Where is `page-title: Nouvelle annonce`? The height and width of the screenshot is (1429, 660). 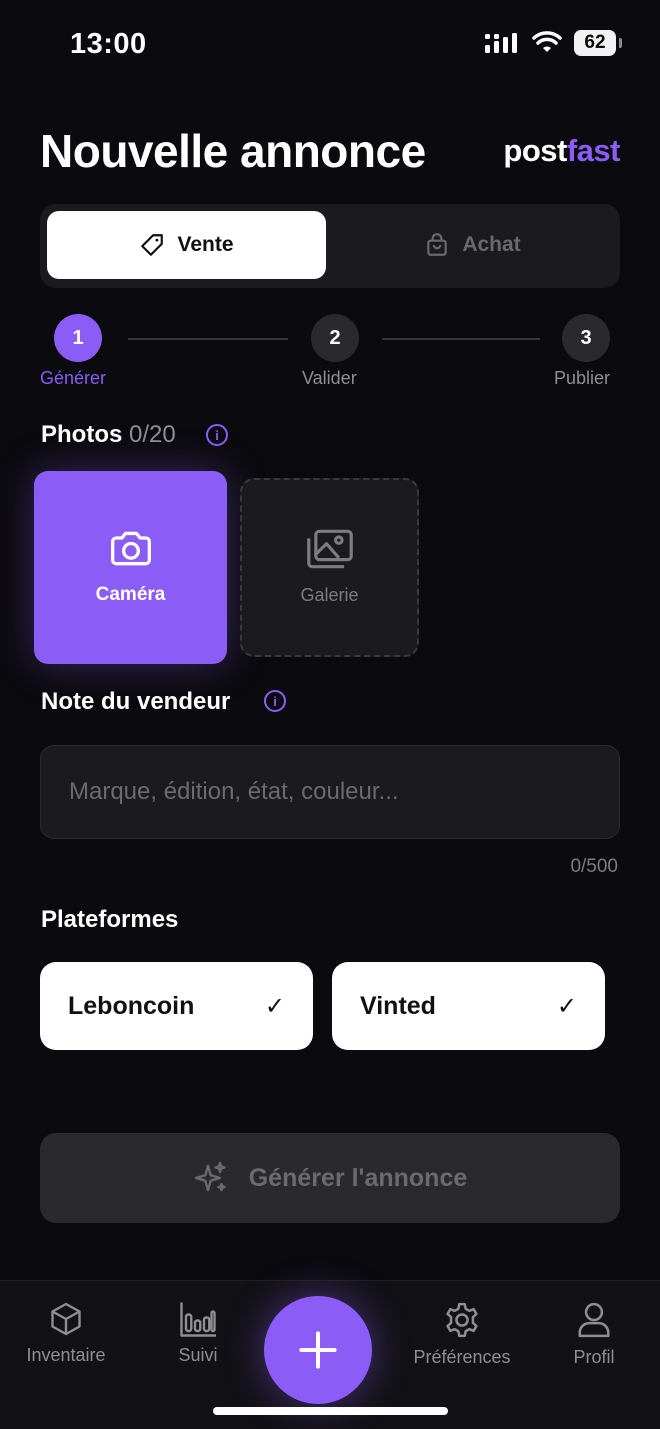
page-title: Nouvelle annonce is located at coordinates (233, 151).